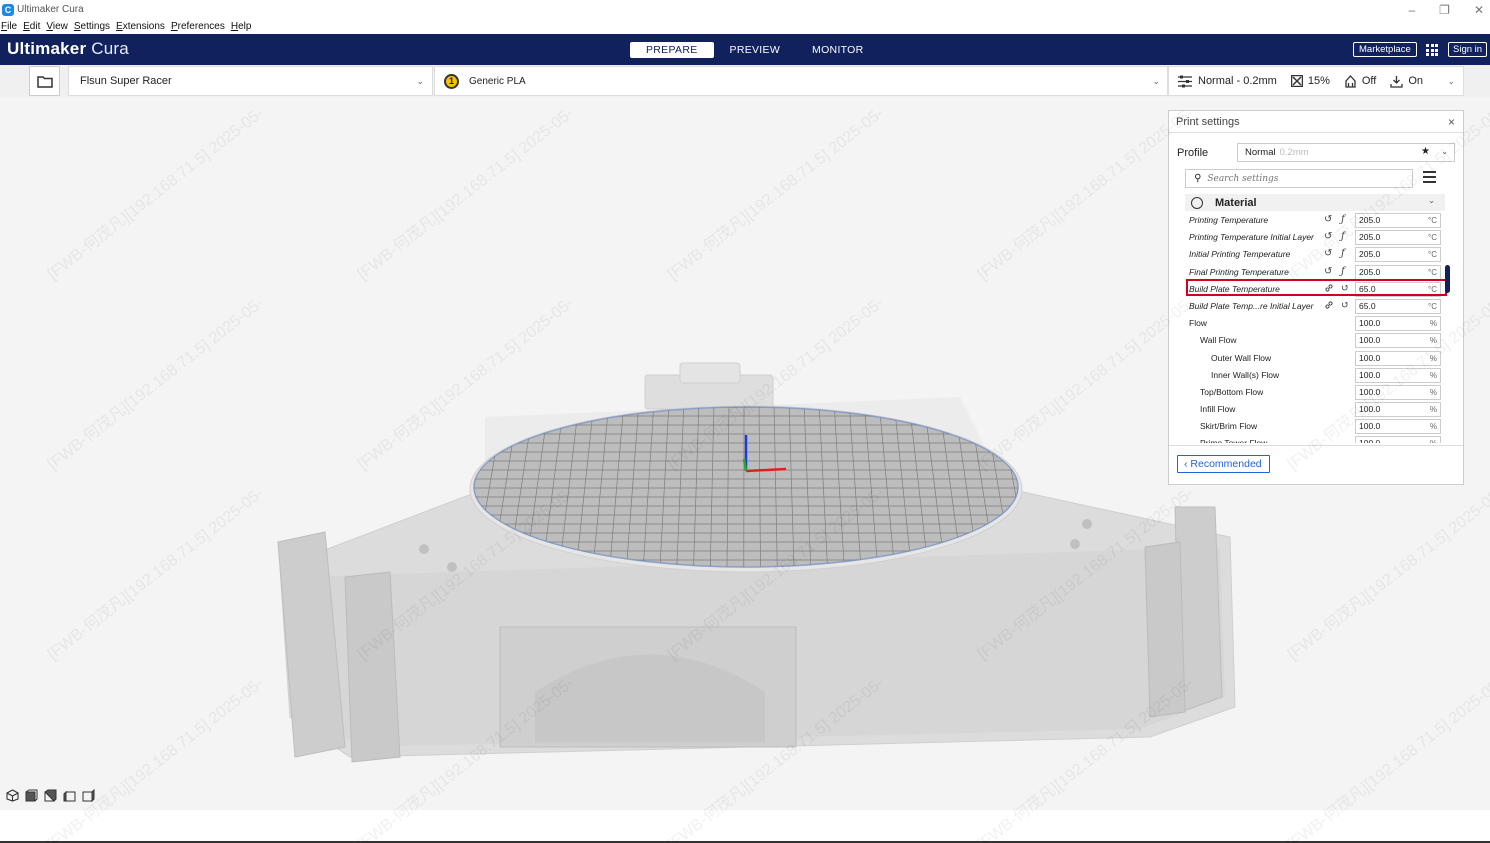 Image resolution: width=1490 pixels, height=843 pixels. I want to click on sliders-icon, so click(1185, 81).